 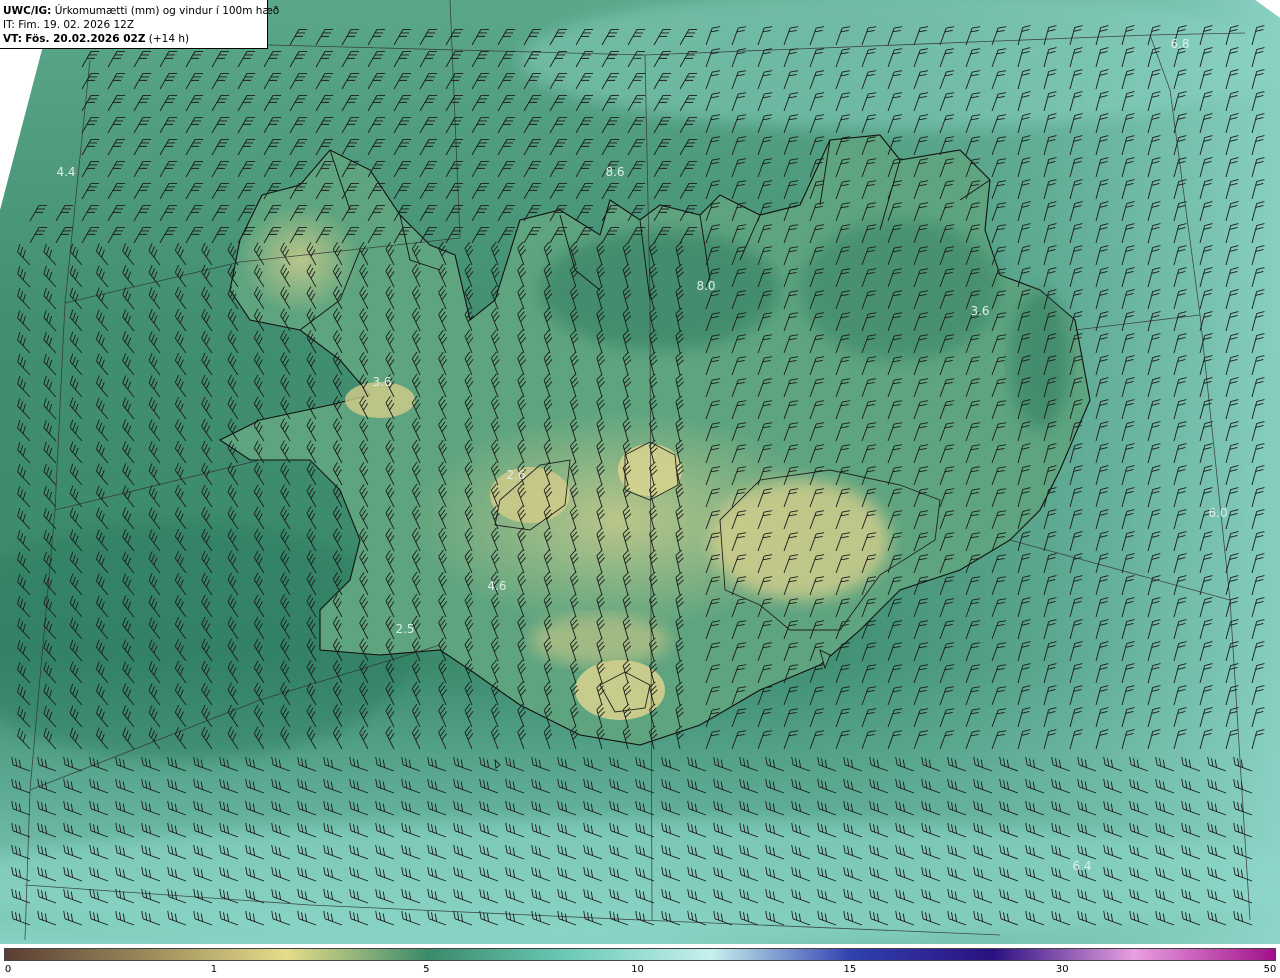 I want to click on map-value-label: 8.0, so click(x=705, y=286).